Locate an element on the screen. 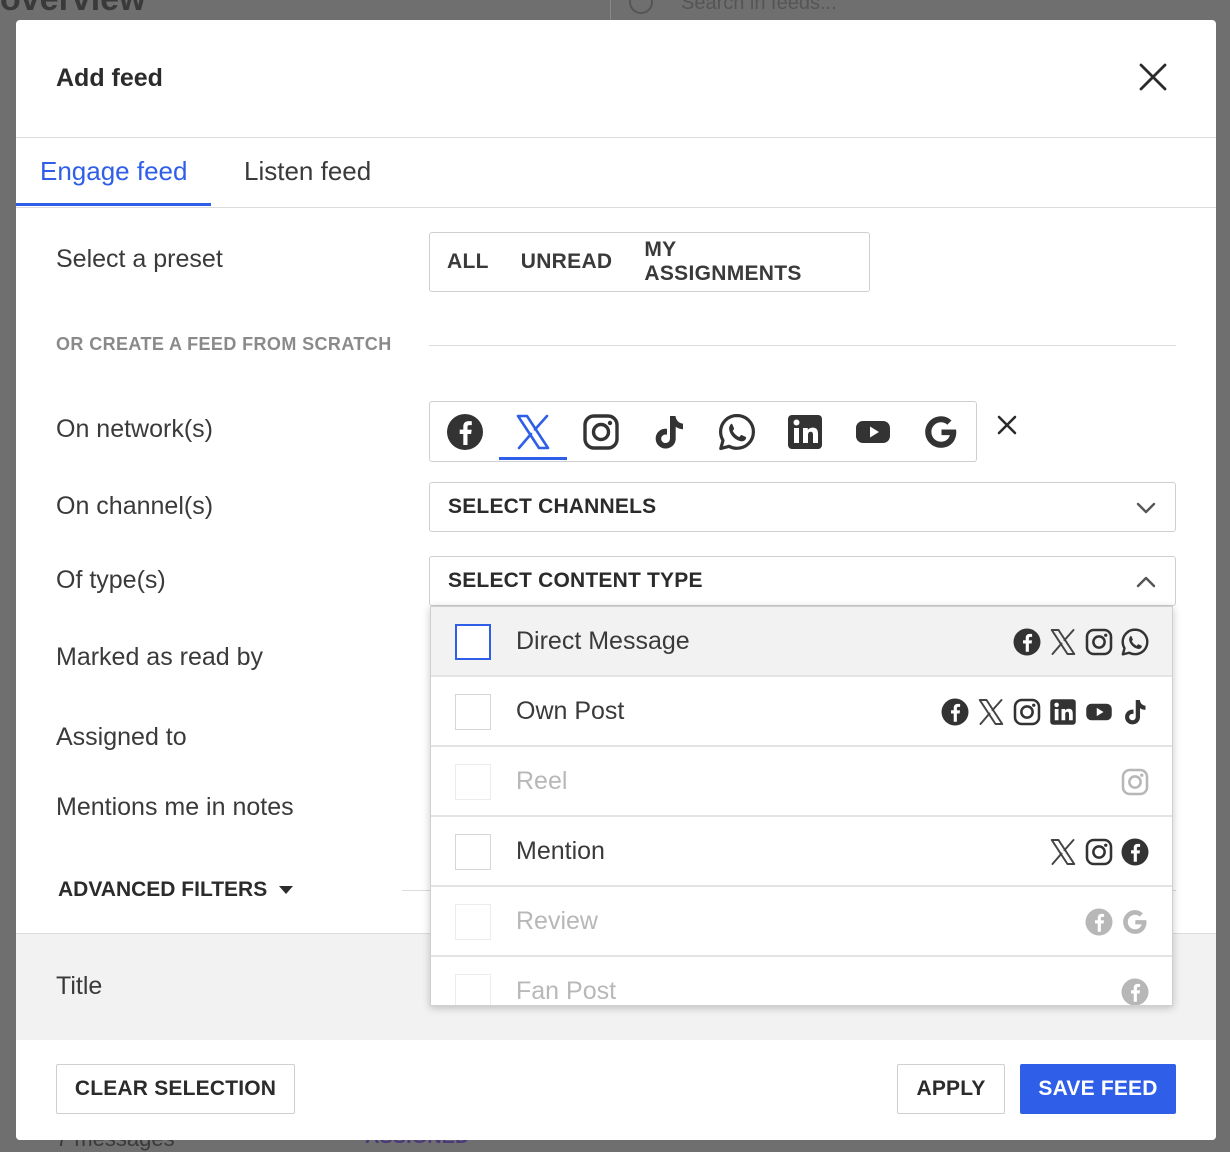 This screenshot has width=1230, height=1152. advanced-filters-toggle: ADVANCED FILTERS is located at coordinates (176, 890).